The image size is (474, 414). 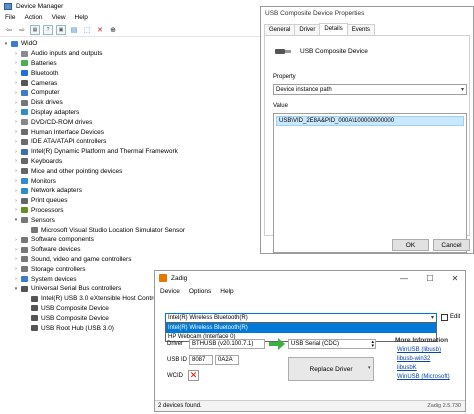 What do you see at coordinates (48, 29) in the screenshot?
I see `help-icon: ?` at bounding box center [48, 29].